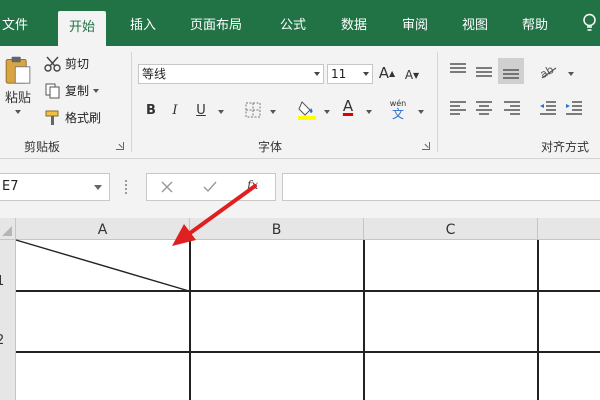 The height and width of the screenshot is (400, 600). What do you see at coordinates (102, 265) in the screenshot?
I see `diagonal-border` at bounding box center [102, 265].